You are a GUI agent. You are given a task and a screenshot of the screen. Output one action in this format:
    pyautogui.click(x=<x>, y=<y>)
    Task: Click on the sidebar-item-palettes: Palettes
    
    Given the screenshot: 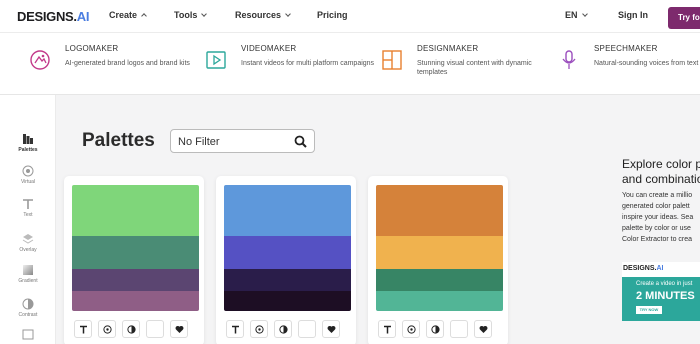 What is the action you would take?
    pyautogui.click(x=28, y=143)
    